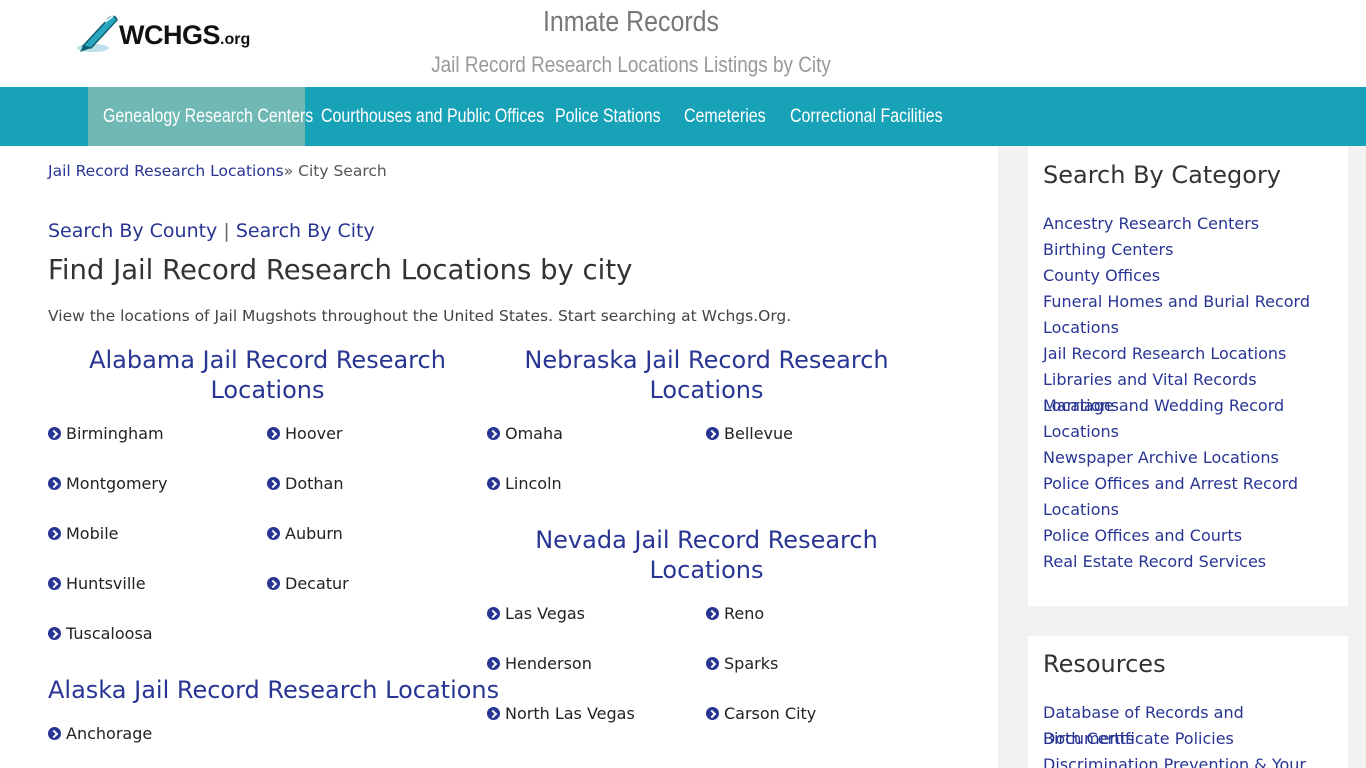 This screenshot has width=1366, height=768. Describe the element at coordinates (1188, 536) in the screenshot. I see `category-link-police-courts: Police Offices and Courts` at that location.